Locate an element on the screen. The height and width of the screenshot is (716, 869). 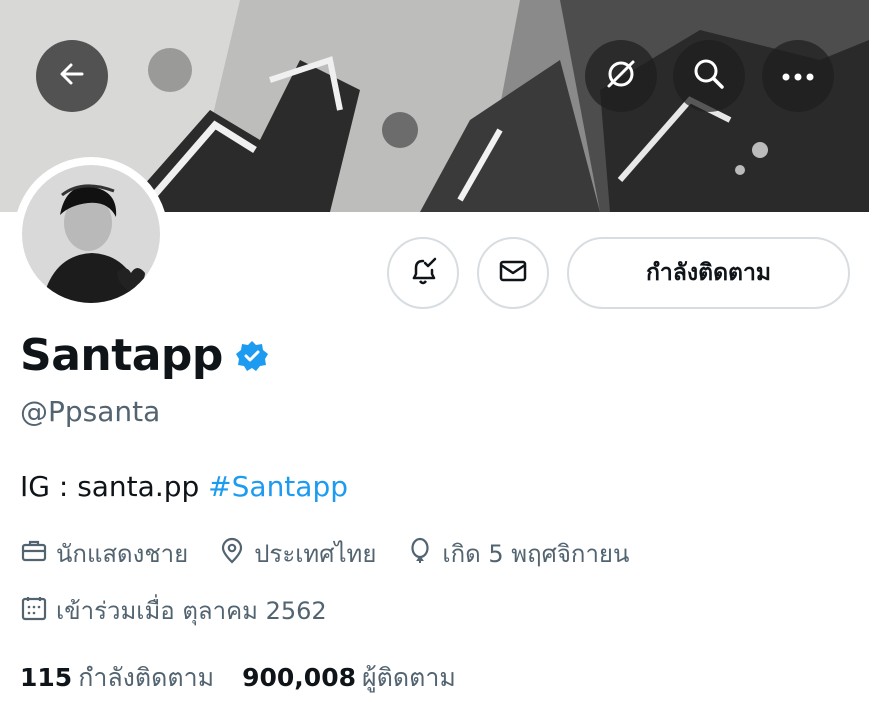
joined-item: เข้าร่วมเมื่อ ตุลาคม 2562 is located at coordinates (173, 610).